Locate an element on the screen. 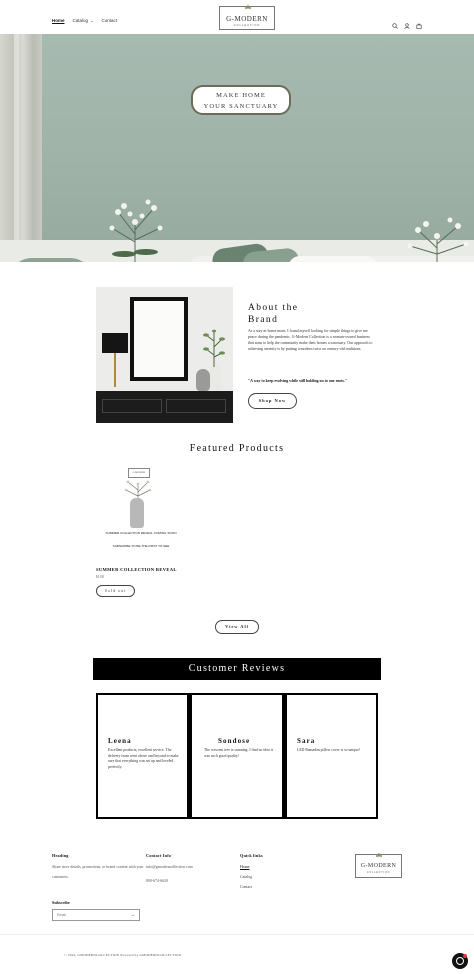  nav-home: Home is located at coordinates (58, 20).